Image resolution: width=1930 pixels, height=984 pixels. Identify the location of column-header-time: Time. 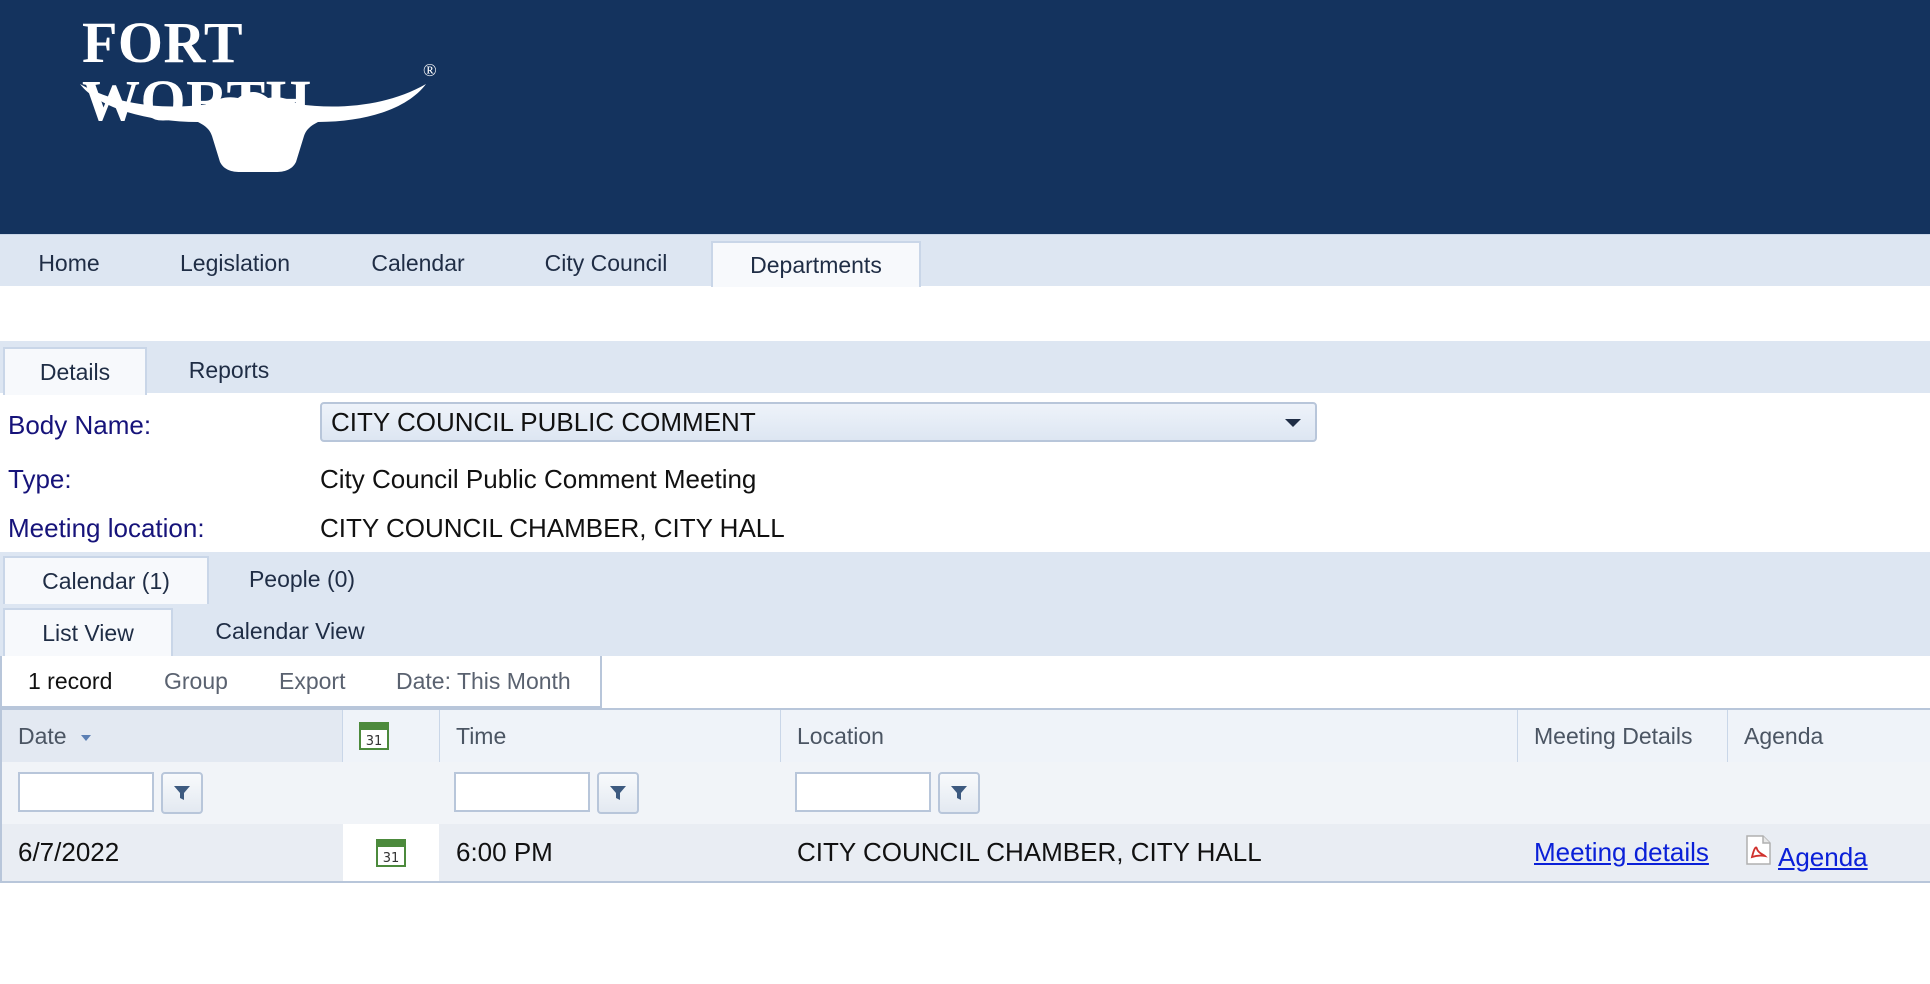
(610, 736).